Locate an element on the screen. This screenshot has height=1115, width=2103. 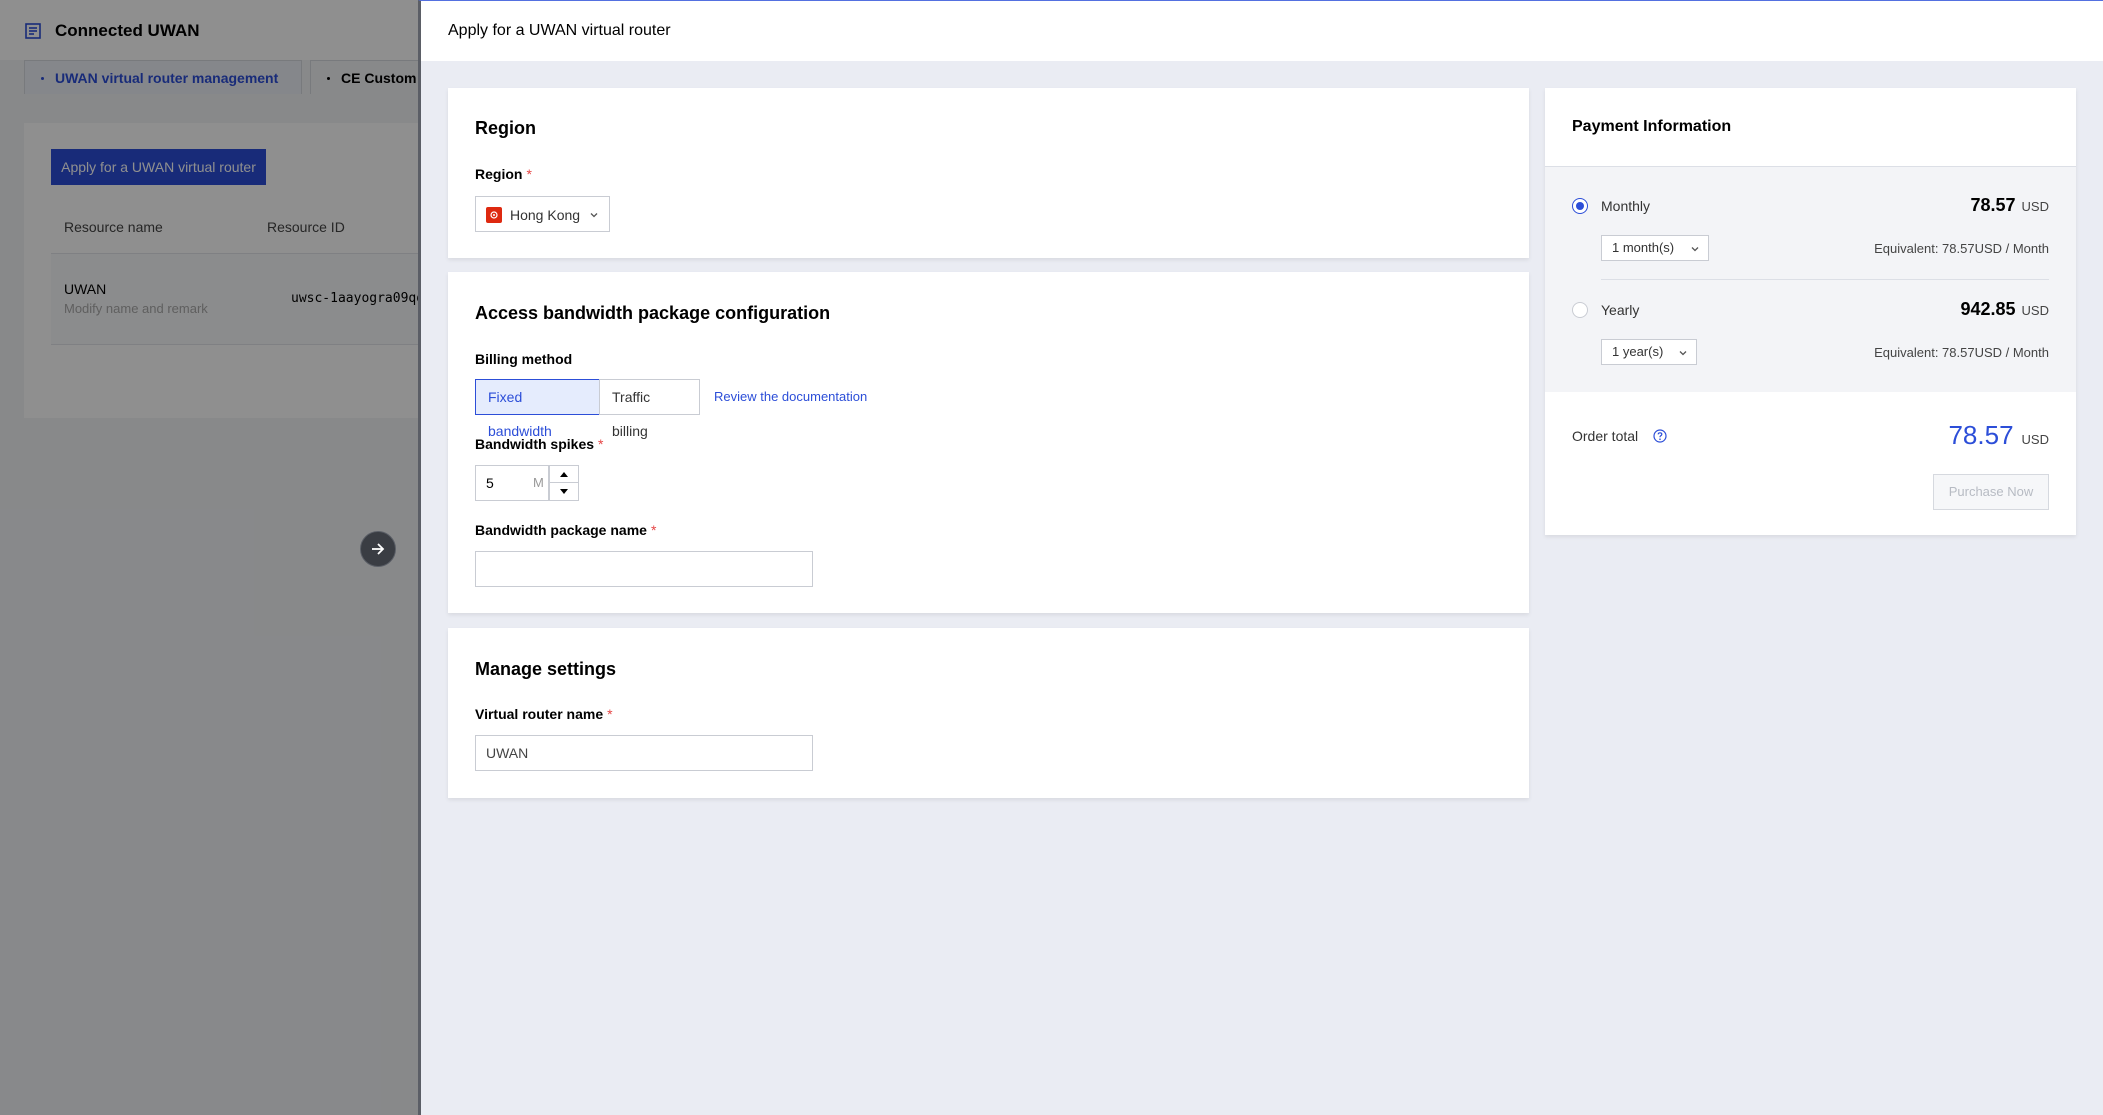
purchase-now-button: Purchase Now is located at coordinates (1991, 492).